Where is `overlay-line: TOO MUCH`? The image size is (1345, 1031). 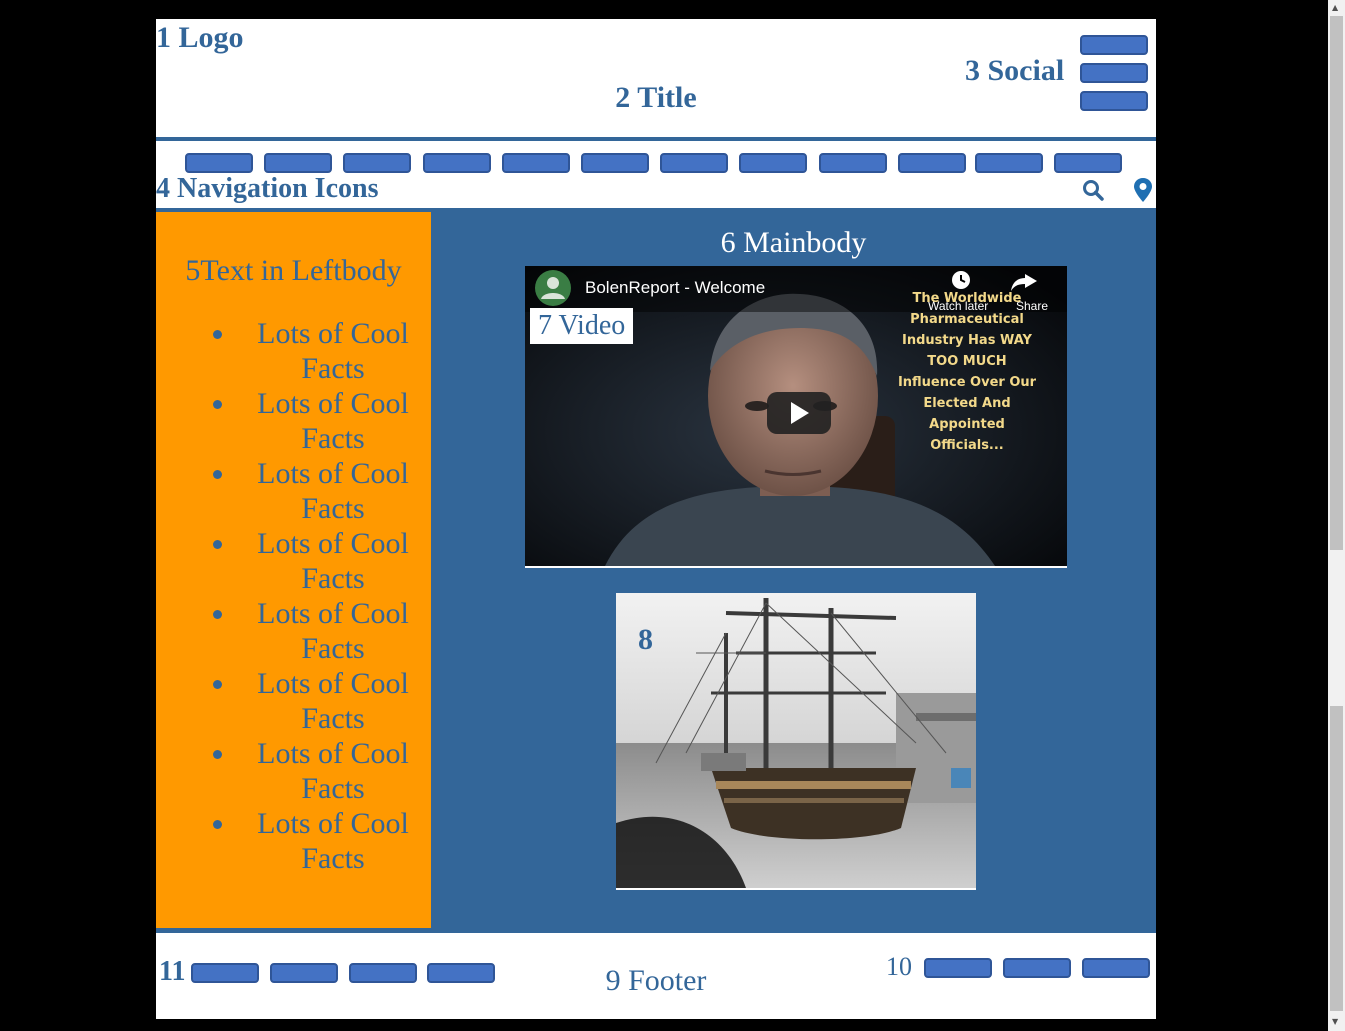
overlay-line: TOO MUCH is located at coordinates (967, 361).